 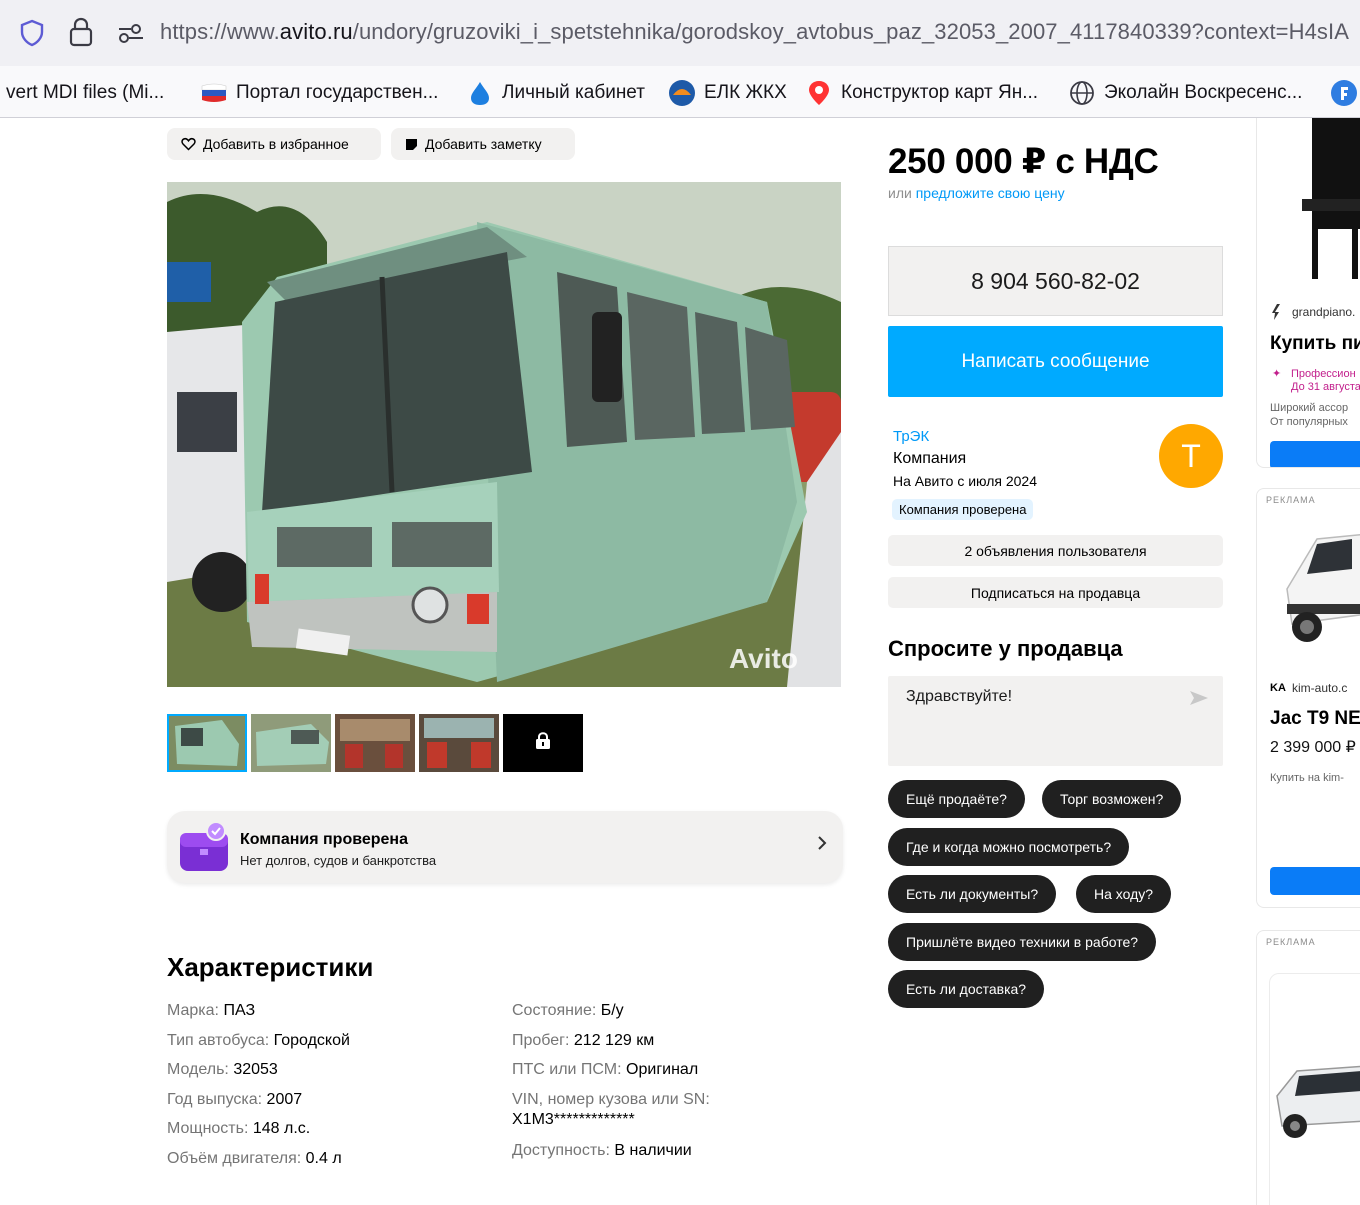 I want to click on spec-row: Состояние: Б/у, so click(x=611, y=1016).